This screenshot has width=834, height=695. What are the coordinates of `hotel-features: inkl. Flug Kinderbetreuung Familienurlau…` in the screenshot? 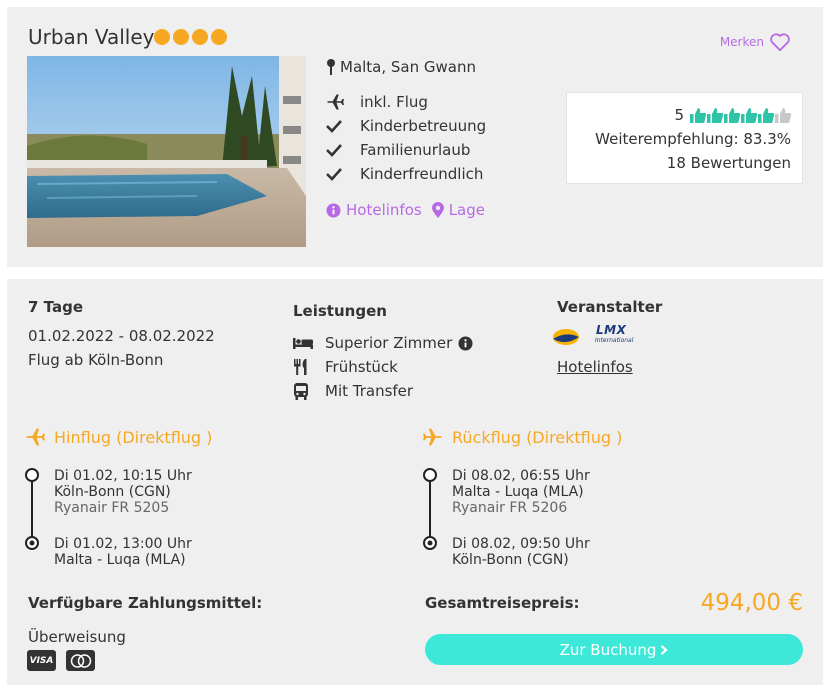 It's located at (406, 138).